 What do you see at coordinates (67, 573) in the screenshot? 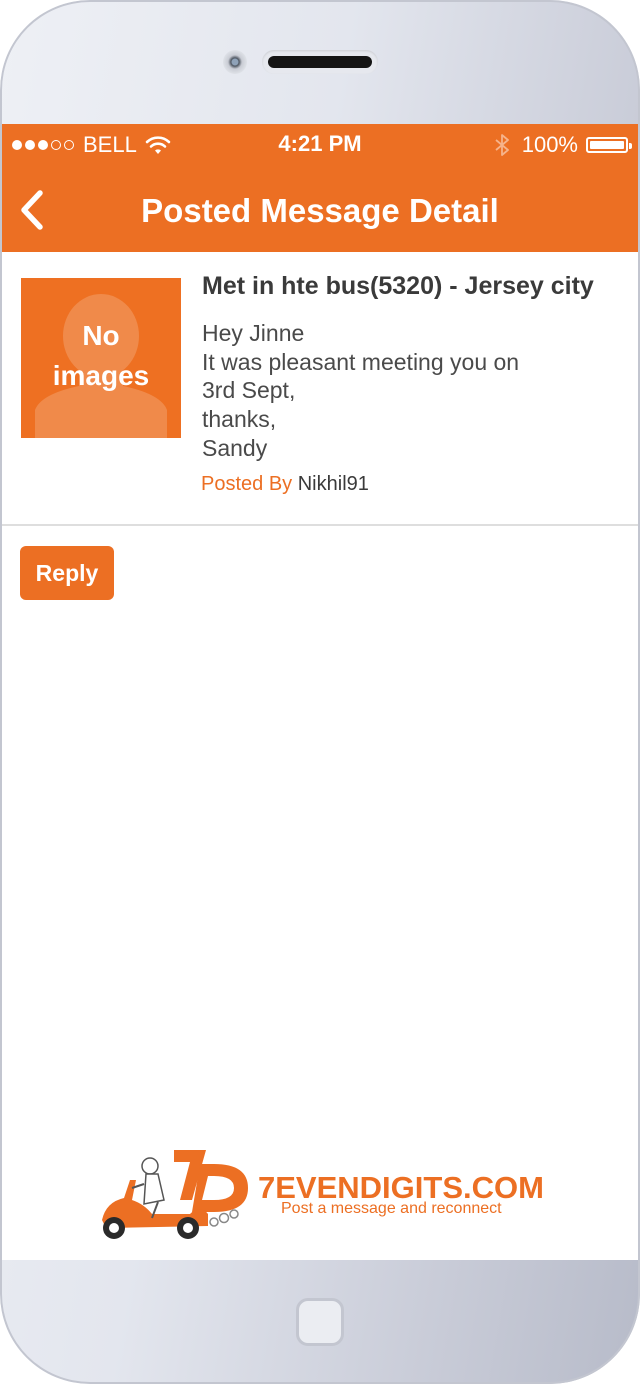
I see `reply-button: Reply` at bounding box center [67, 573].